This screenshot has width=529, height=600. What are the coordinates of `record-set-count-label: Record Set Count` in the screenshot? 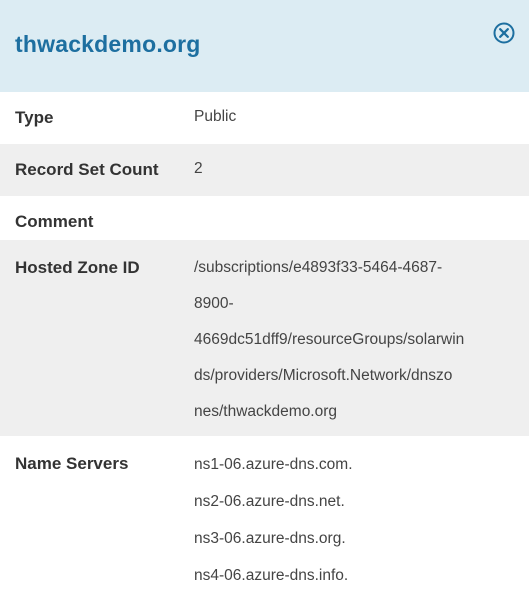 It's located at (87, 169).